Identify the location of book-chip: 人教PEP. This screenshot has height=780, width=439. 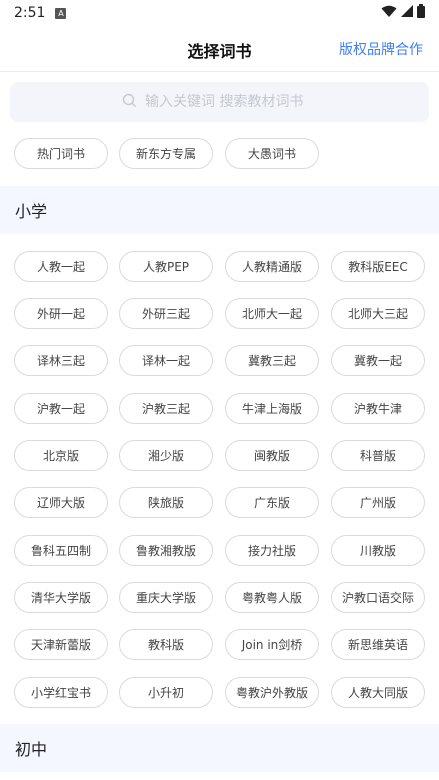
(166, 266).